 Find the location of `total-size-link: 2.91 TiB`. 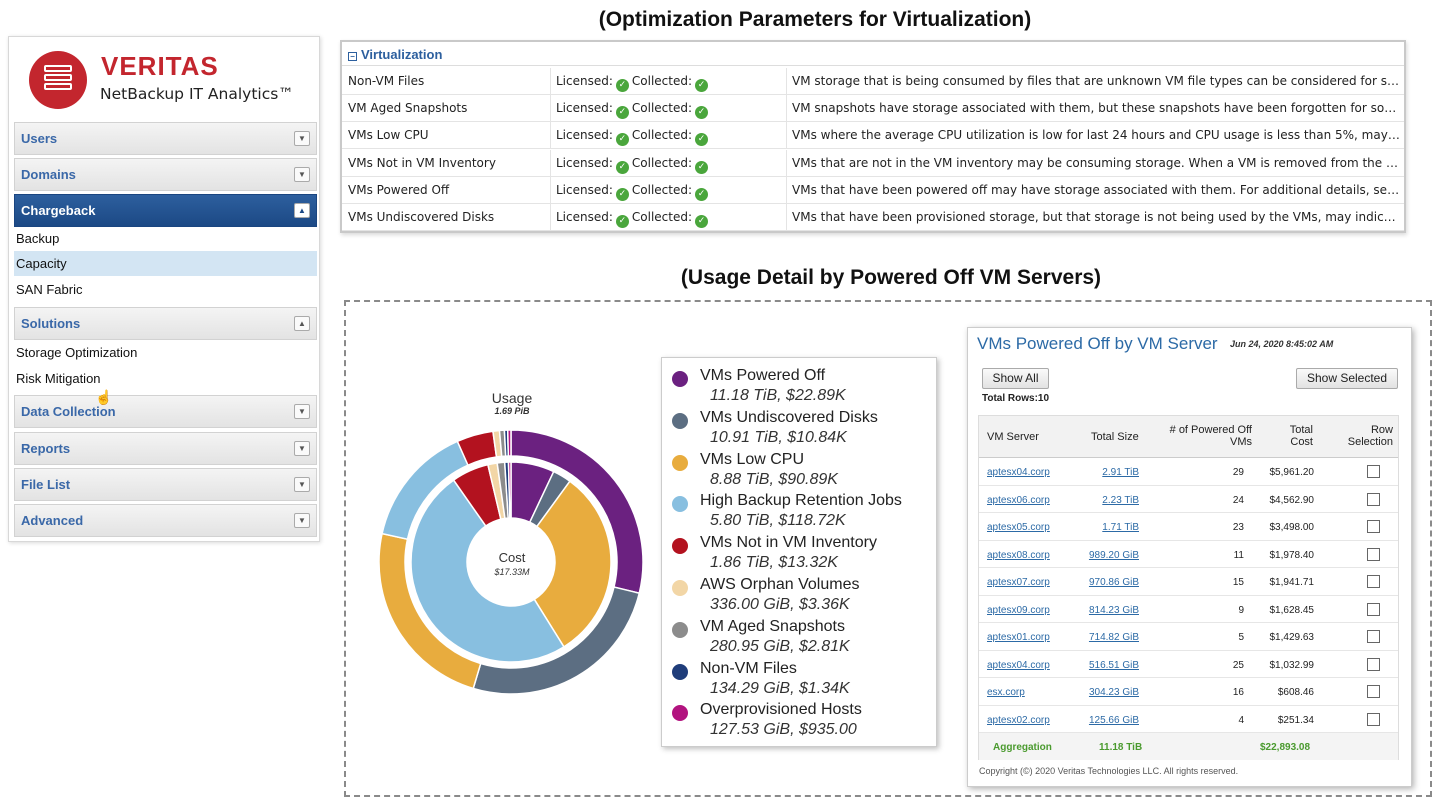

total-size-link: 2.91 TiB is located at coordinates (1120, 472).